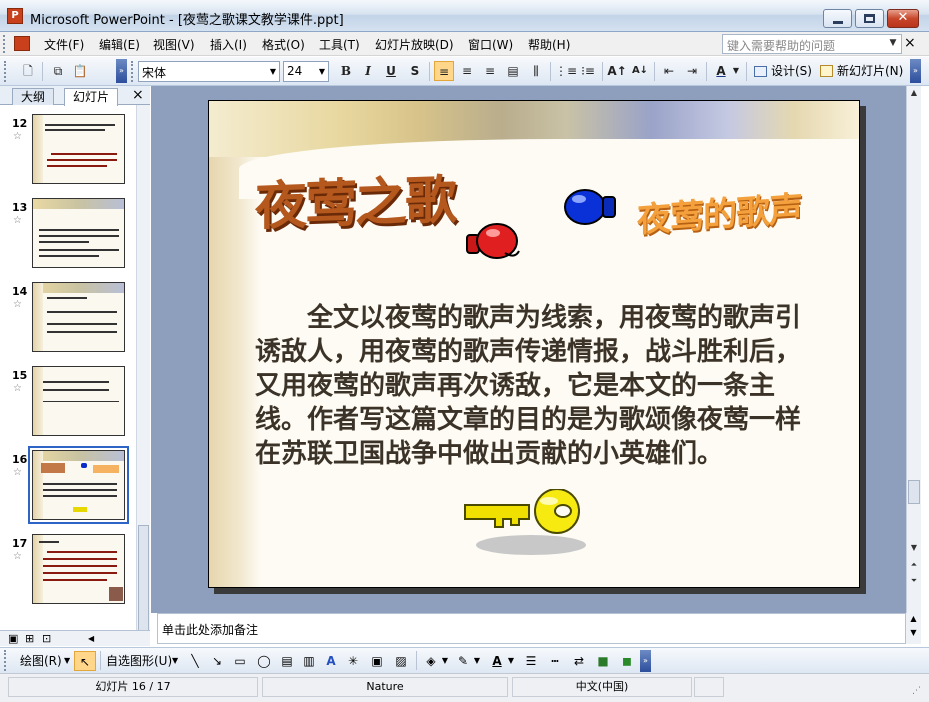 Image resolution: width=929 pixels, height=702 pixels. What do you see at coordinates (791, 70) in the screenshot?
I see `design-button: 设计(S)` at bounding box center [791, 70].